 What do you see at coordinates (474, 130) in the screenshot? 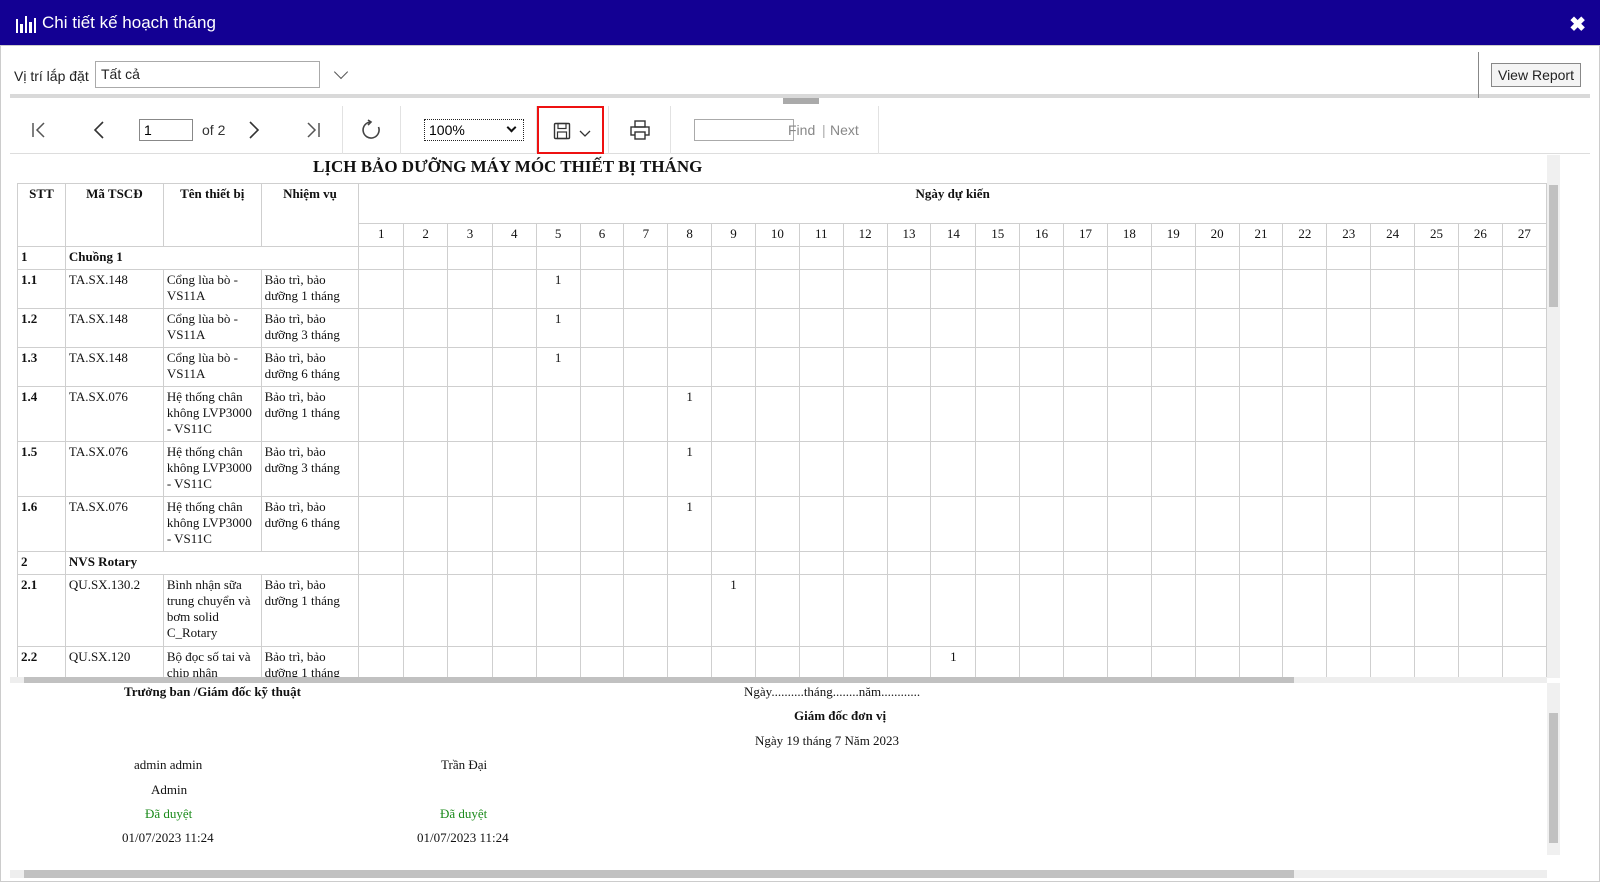
I see `zoom-select: 100%` at bounding box center [474, 130].